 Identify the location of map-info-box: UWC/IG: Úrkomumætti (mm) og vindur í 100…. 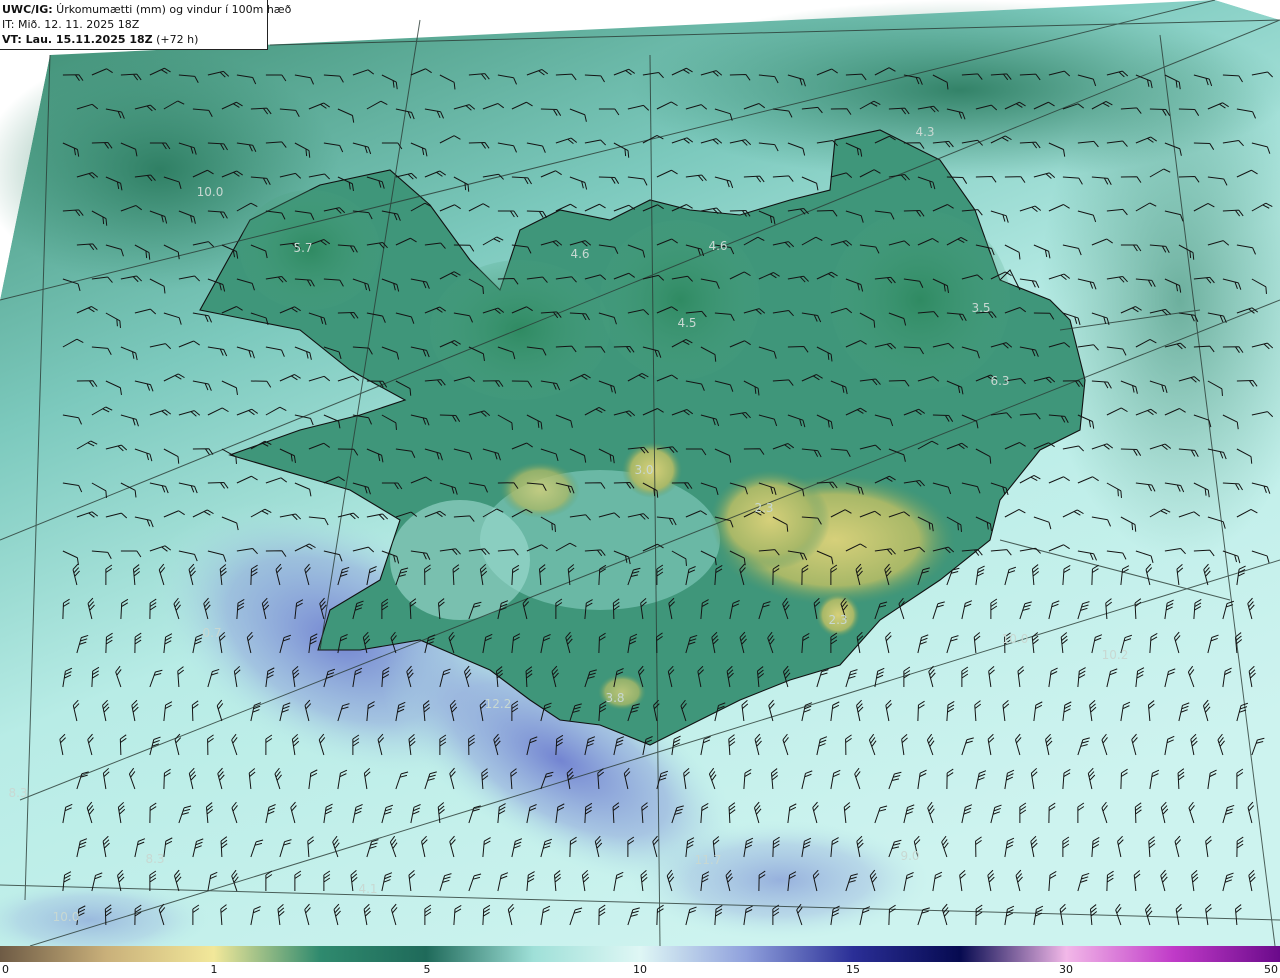
(145, 25).